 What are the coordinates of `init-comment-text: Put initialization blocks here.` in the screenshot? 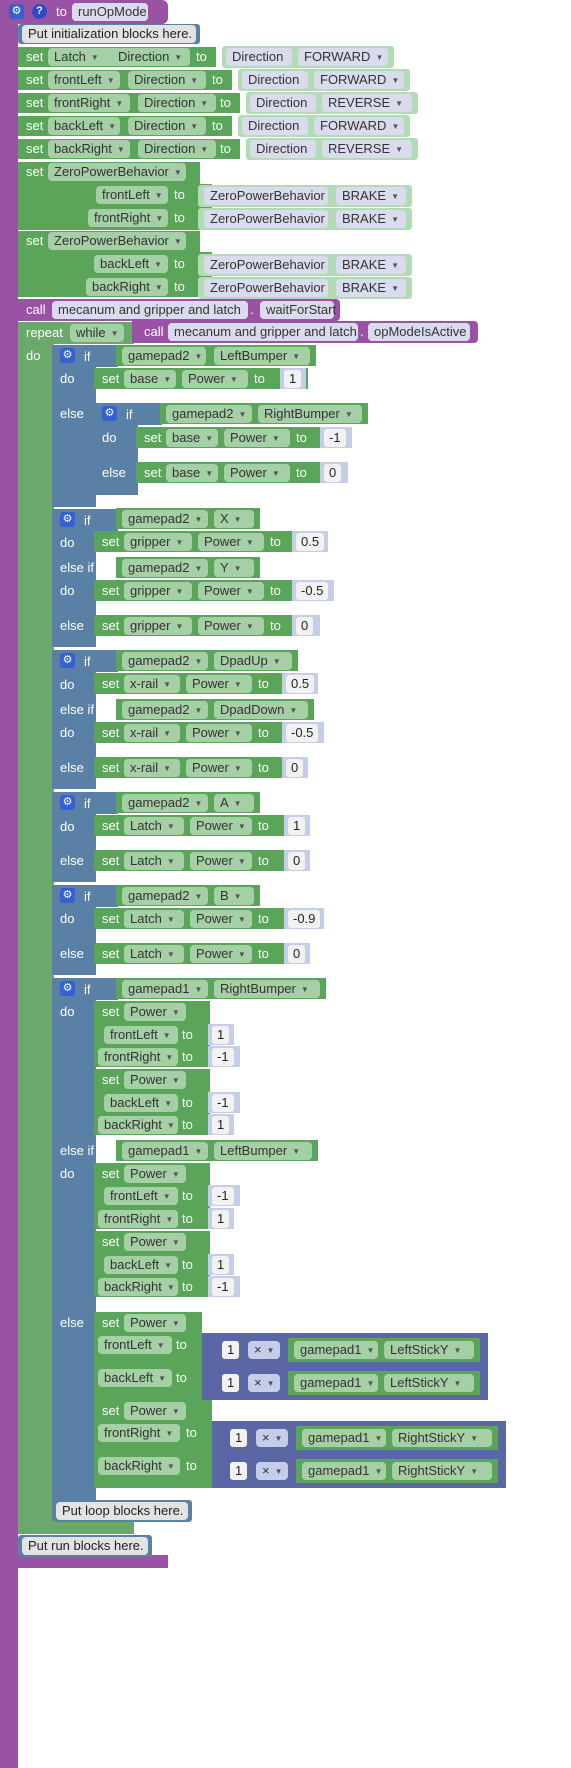 It's located at (109, 34).